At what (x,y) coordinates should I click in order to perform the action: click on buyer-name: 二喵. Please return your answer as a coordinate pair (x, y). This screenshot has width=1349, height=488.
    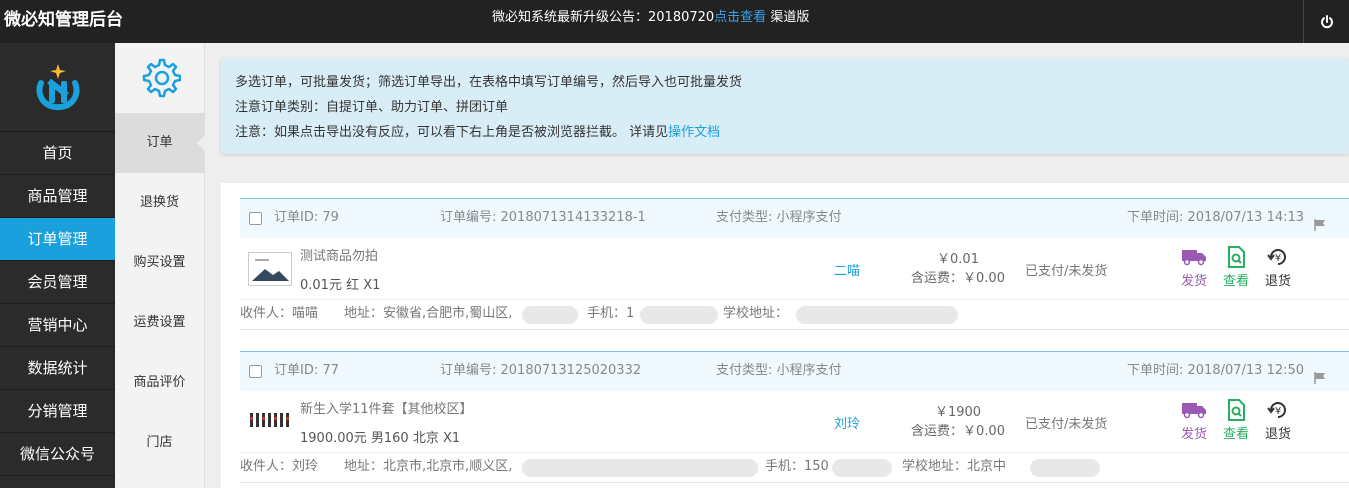
    Looking at the image, I should click on (847, 269).